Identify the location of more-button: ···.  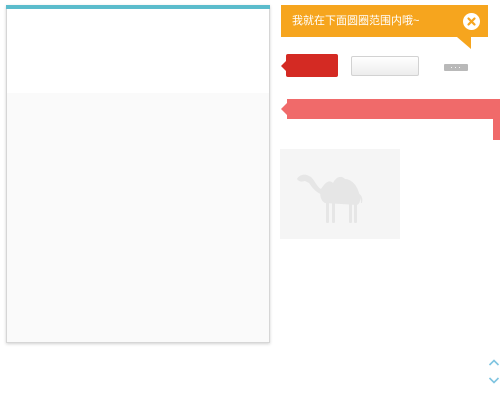
(456, 67).